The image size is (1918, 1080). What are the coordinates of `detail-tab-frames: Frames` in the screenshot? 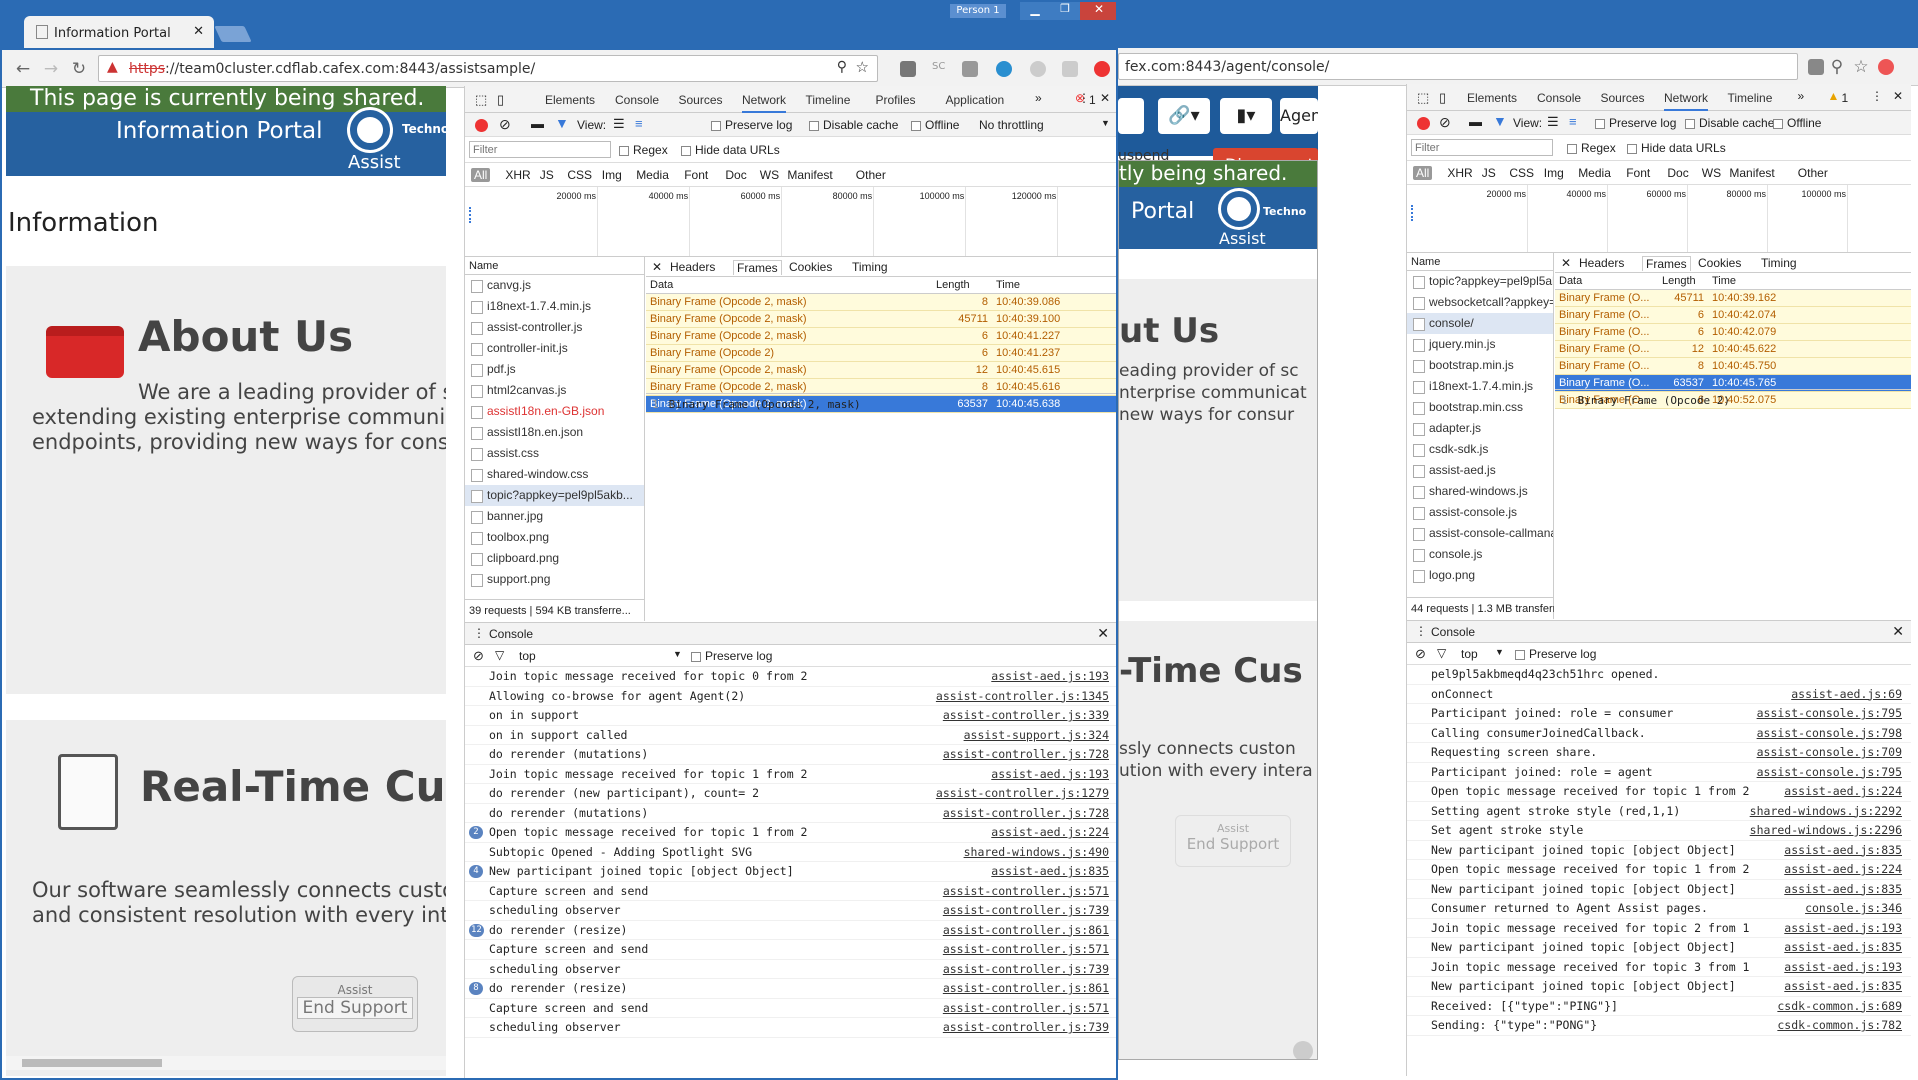 It's located at (1666, 263).